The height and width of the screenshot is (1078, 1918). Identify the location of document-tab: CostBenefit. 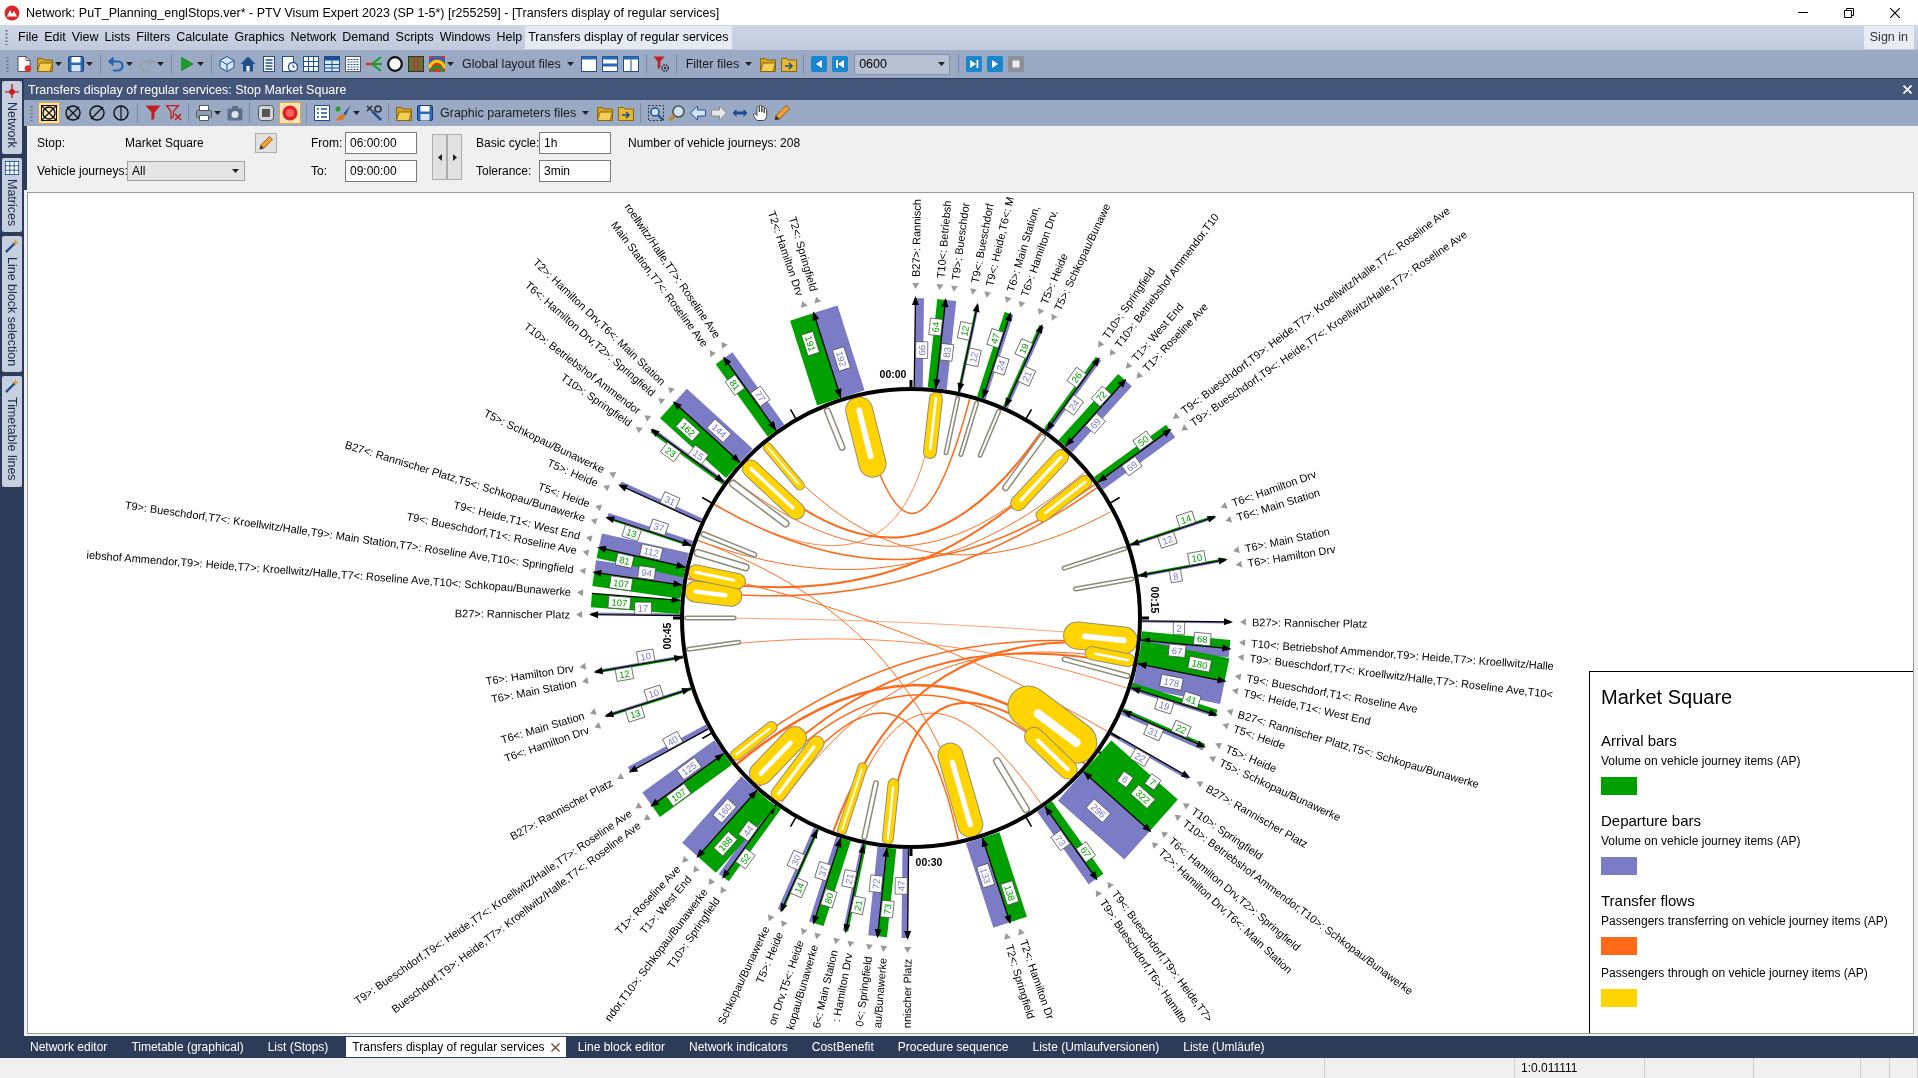
(842, 1047).